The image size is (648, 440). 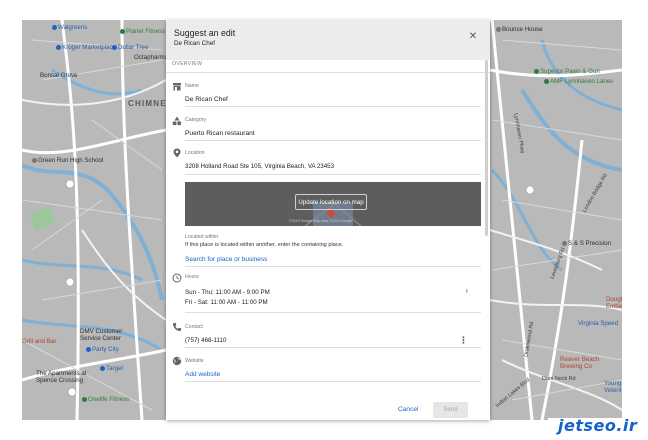 I want to click on storefront-icon, so click(x=177, y=87).